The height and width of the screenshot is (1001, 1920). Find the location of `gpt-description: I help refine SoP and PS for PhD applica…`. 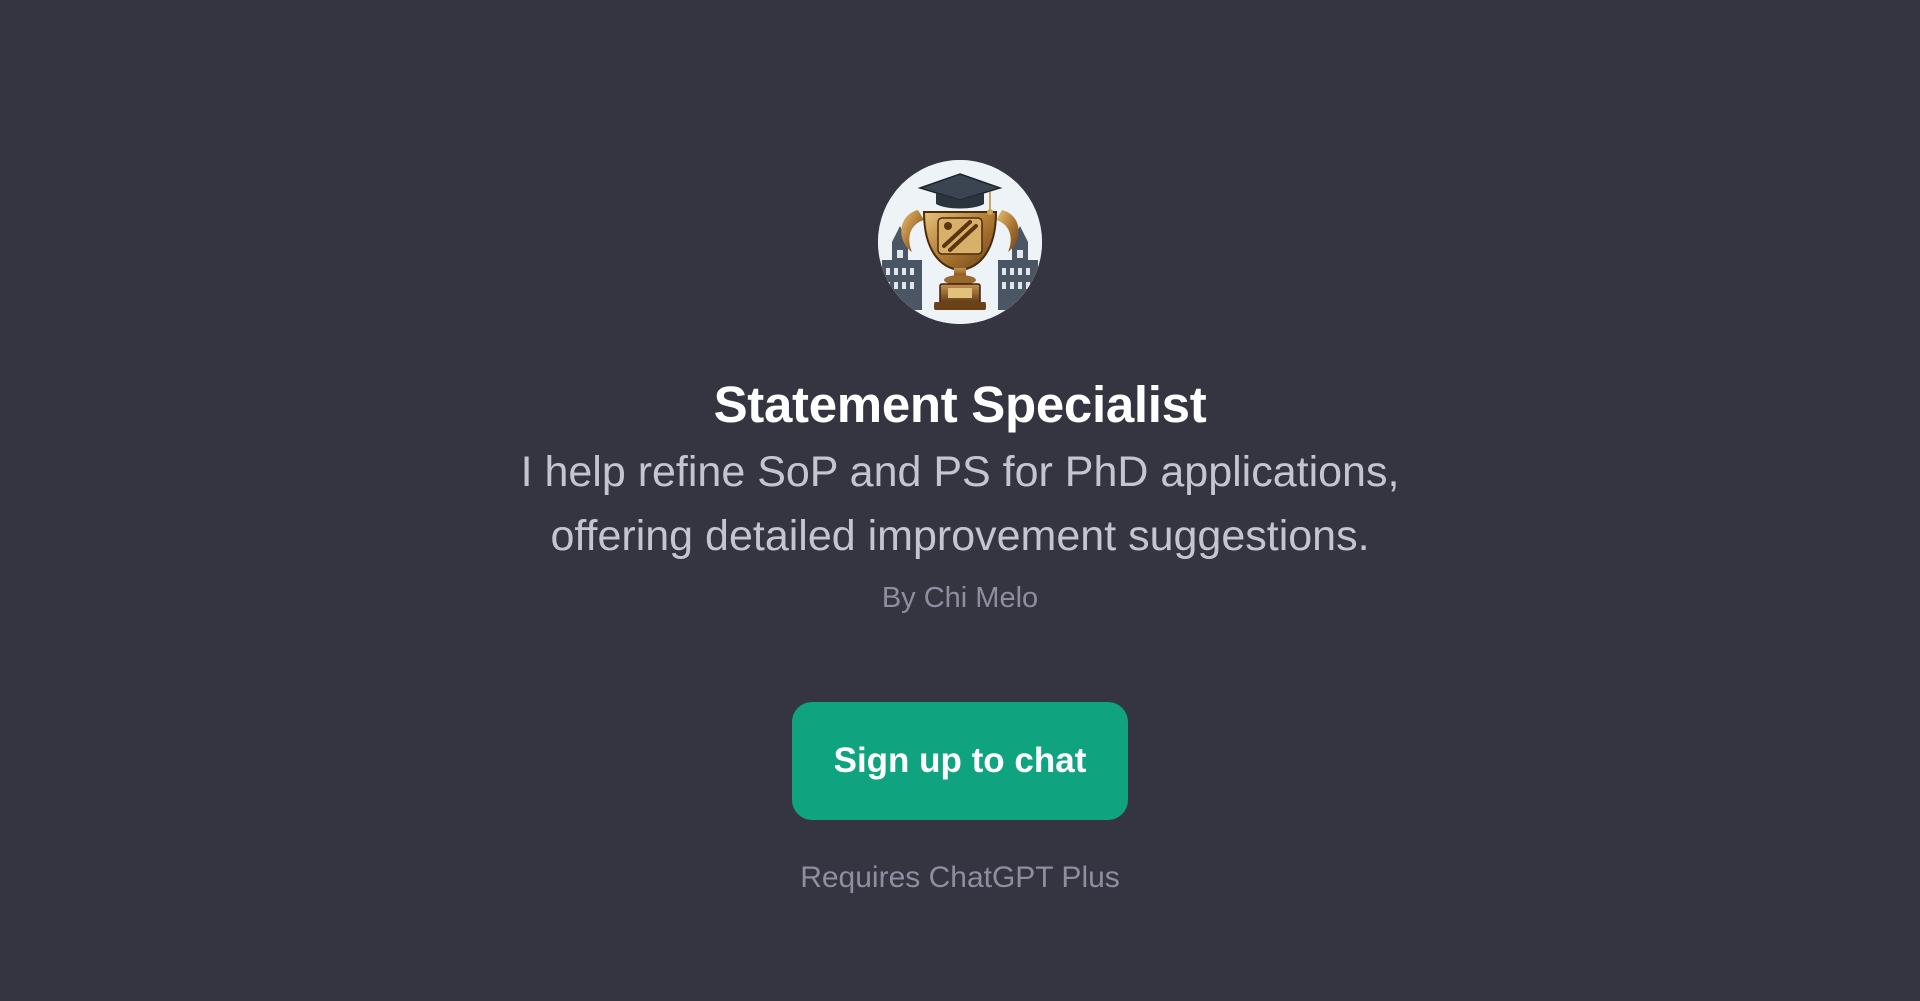

gpt-description: I help refine SoP and PS for PhD applica… is located at coordinates (960, 504).